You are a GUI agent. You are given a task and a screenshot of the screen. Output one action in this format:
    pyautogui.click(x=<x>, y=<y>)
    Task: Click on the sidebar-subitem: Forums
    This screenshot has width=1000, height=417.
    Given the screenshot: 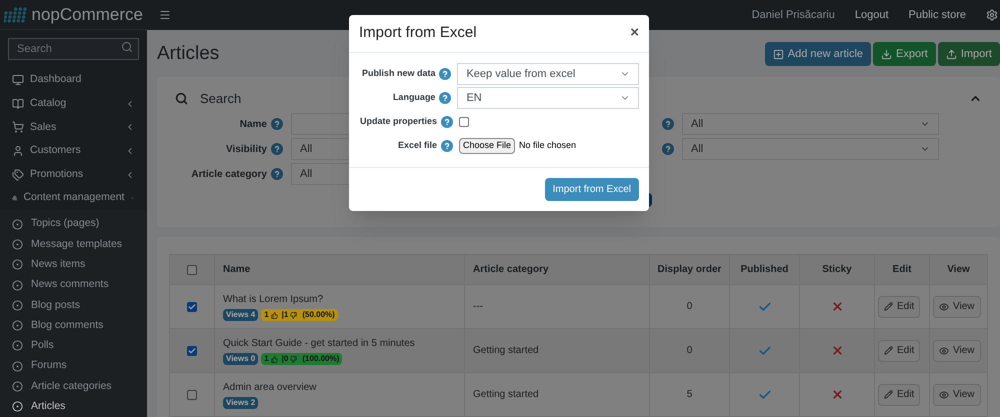 What is the action you would take?
    pyautogui.click(x=73, y=366)
    